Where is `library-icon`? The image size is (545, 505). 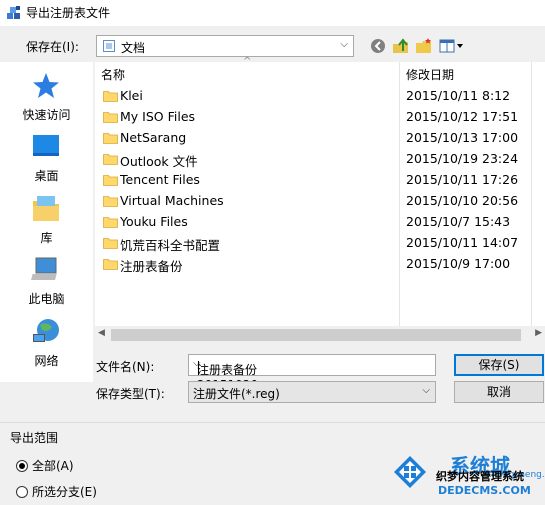 library-icon is located at coordinates (46, 208).